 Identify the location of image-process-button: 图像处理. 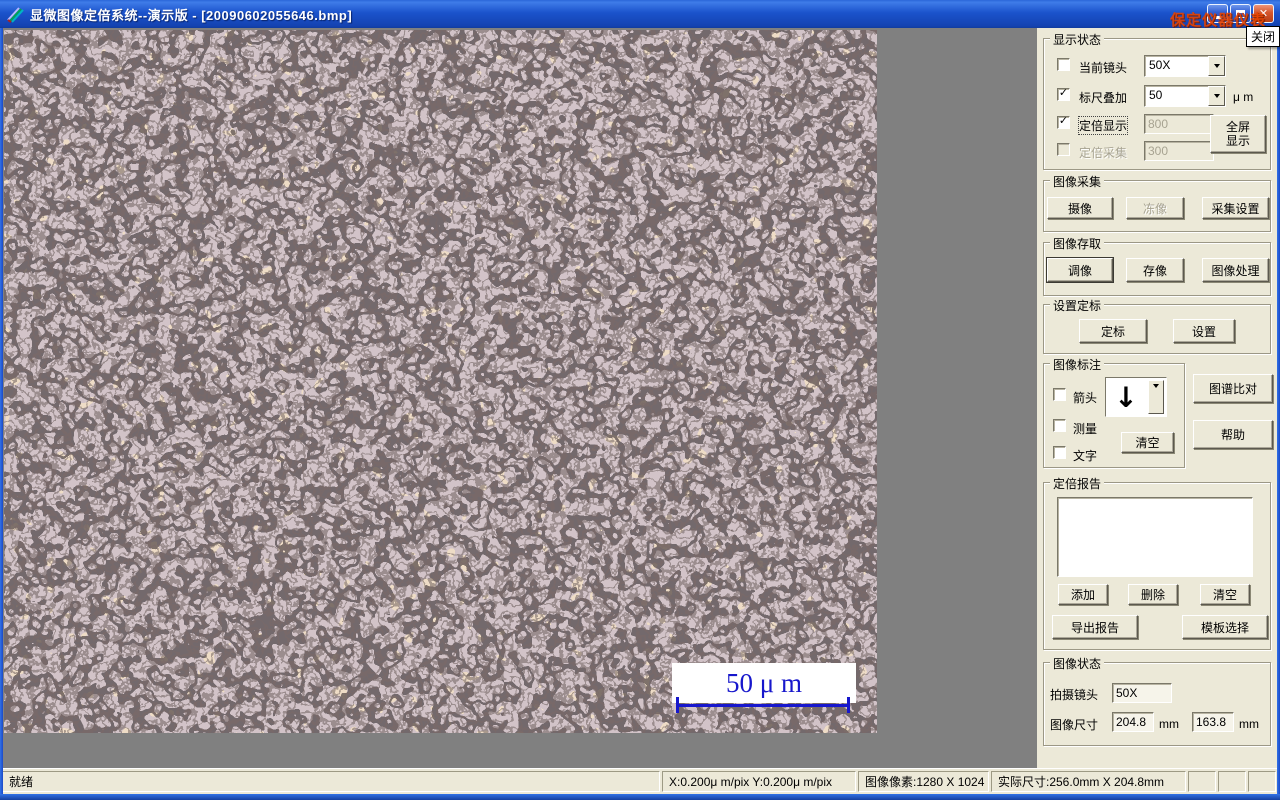
(1235, 270).